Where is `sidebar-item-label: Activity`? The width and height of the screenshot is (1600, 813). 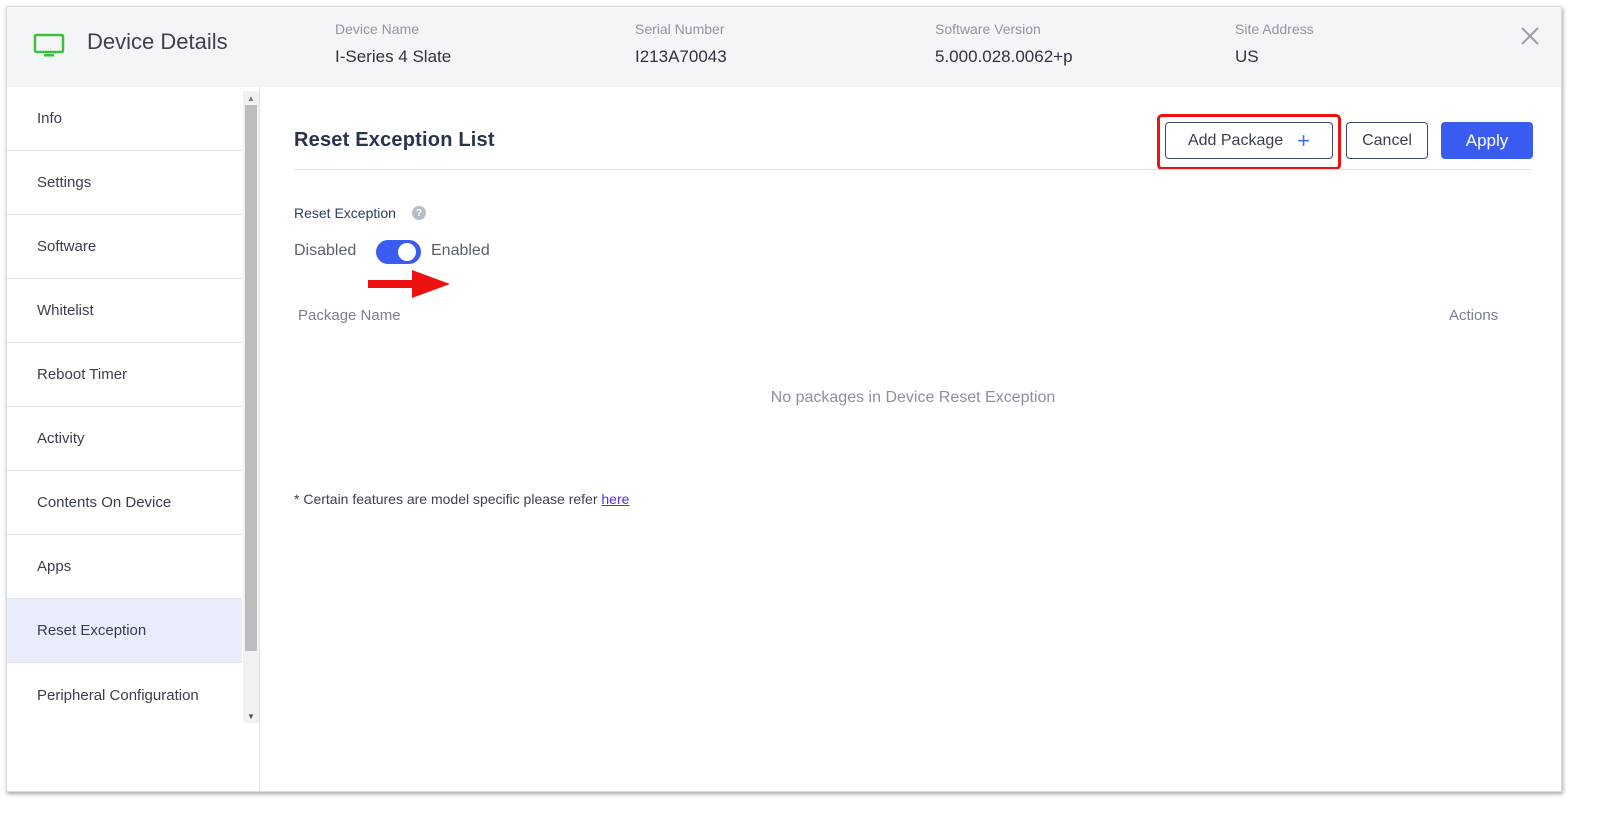
sidebar-item-label: Activity is located at coordinates (61, 438).